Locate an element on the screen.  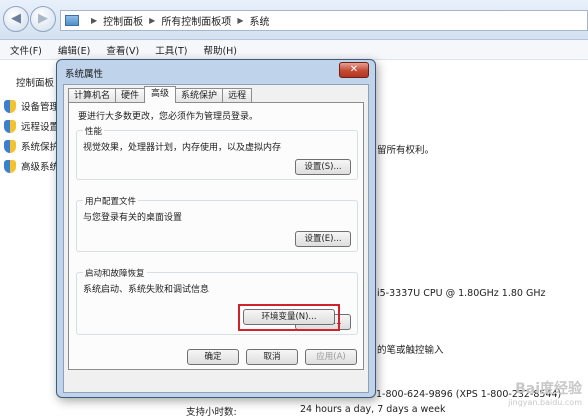
link-label: 远程设置 is located at coordinates (40, 127).